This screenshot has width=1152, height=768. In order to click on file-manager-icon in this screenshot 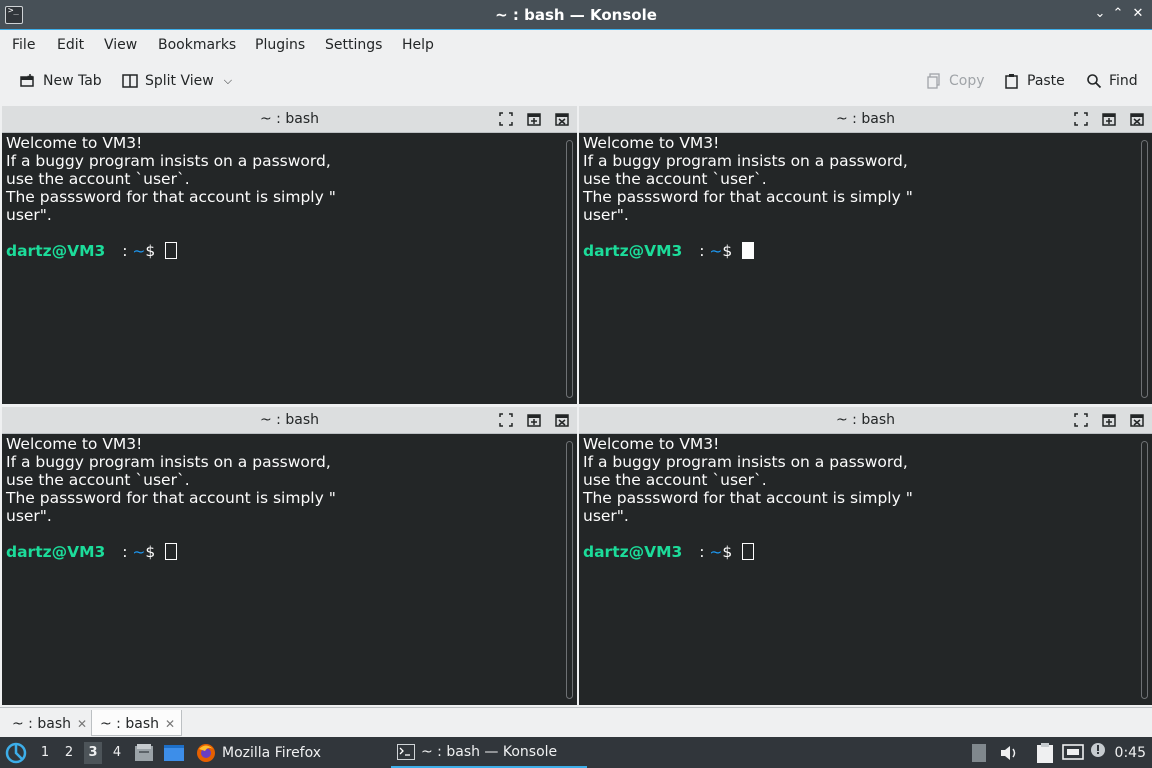, I will do `click(144, 753)`.